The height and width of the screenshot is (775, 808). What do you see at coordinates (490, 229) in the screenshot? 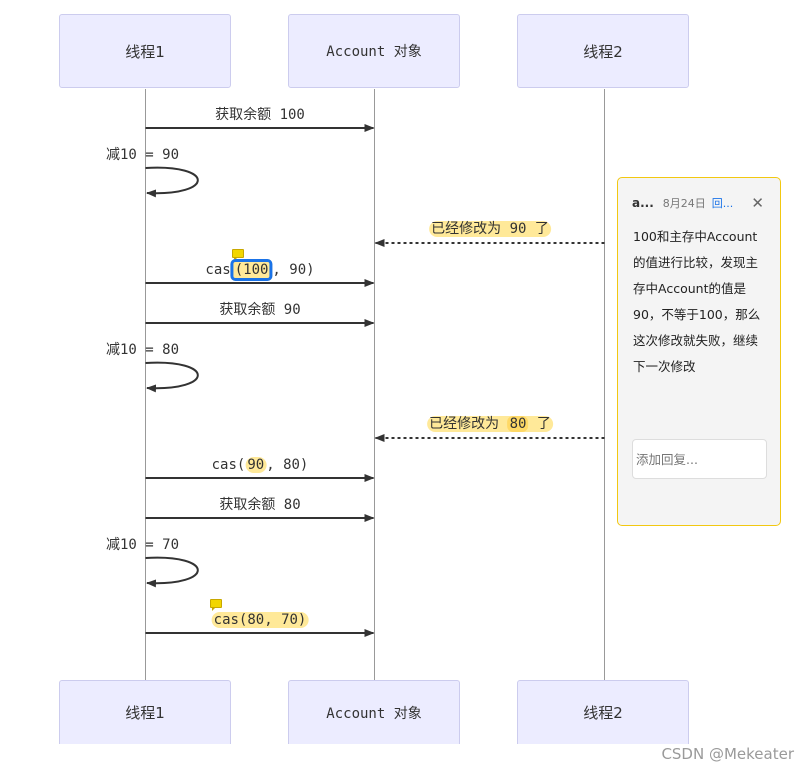
I see `message-label: 已经修改为 90 了` at bounding box center [490, 229].